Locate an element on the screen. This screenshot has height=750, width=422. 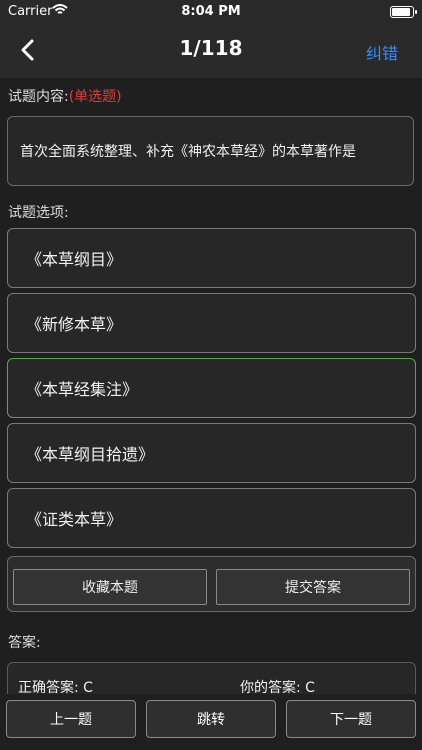
option-text: 《本草经集注》 is located at coordinates (82, 389).